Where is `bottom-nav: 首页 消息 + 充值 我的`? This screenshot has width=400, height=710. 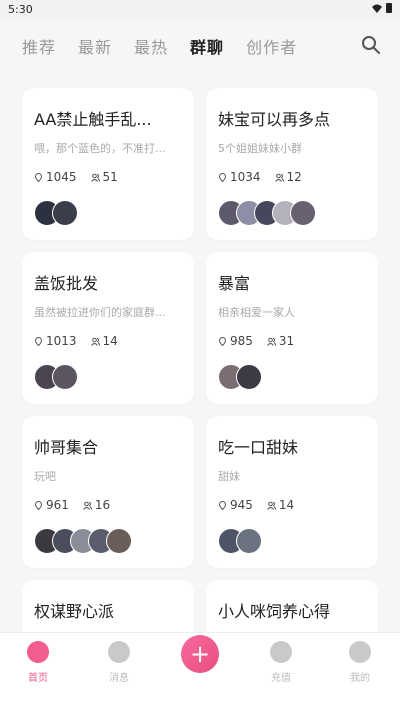
bottom-nav: 首页 消息 + 充值 我的 is located at coordinates (200, 671).